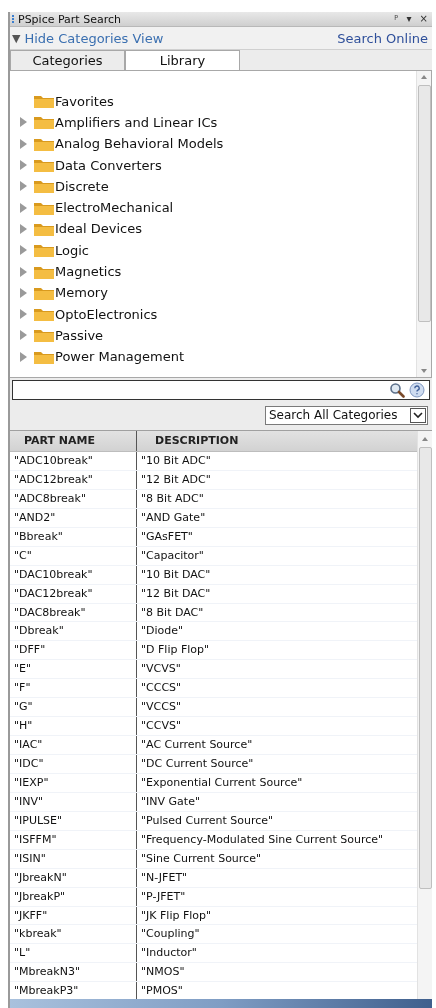  Describe the element at coordinates (73, 612) in the screenshot. I see `table-cell: "DAC8break"` at that location.